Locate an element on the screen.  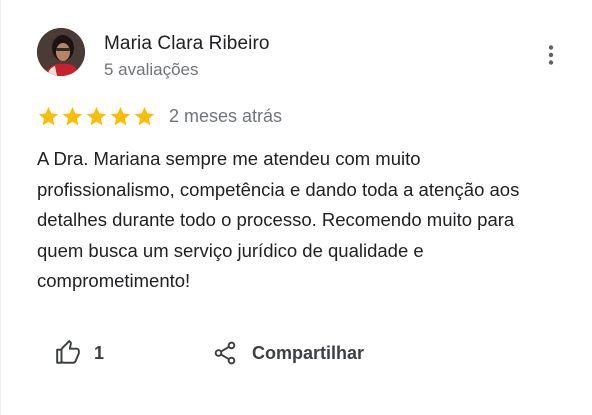
review-date: 2 meses atrás is located at coordinates (226, 116).